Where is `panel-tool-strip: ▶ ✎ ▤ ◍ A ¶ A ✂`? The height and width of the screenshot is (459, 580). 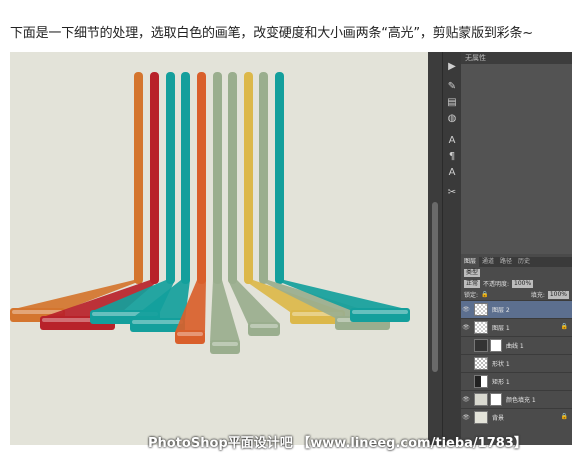
panel-tool-strip: ▶ ✎ ▤ ◍ A ¶ A ✂ is located at coordinates (451, 248).